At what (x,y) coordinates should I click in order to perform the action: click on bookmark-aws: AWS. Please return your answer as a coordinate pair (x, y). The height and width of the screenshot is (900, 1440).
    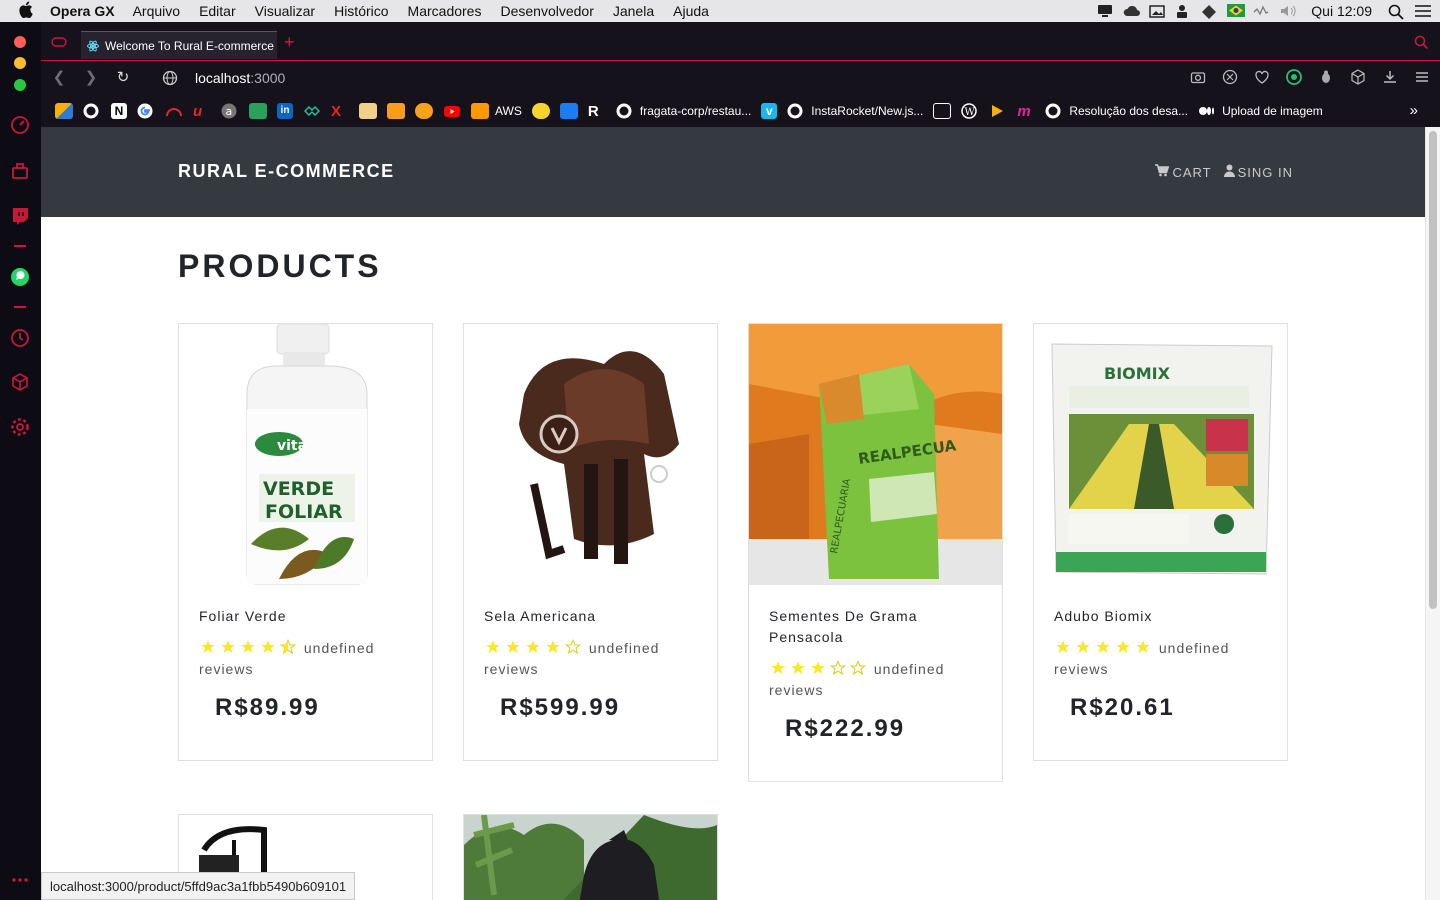
    Looking at the image, I should click on (496, 110).